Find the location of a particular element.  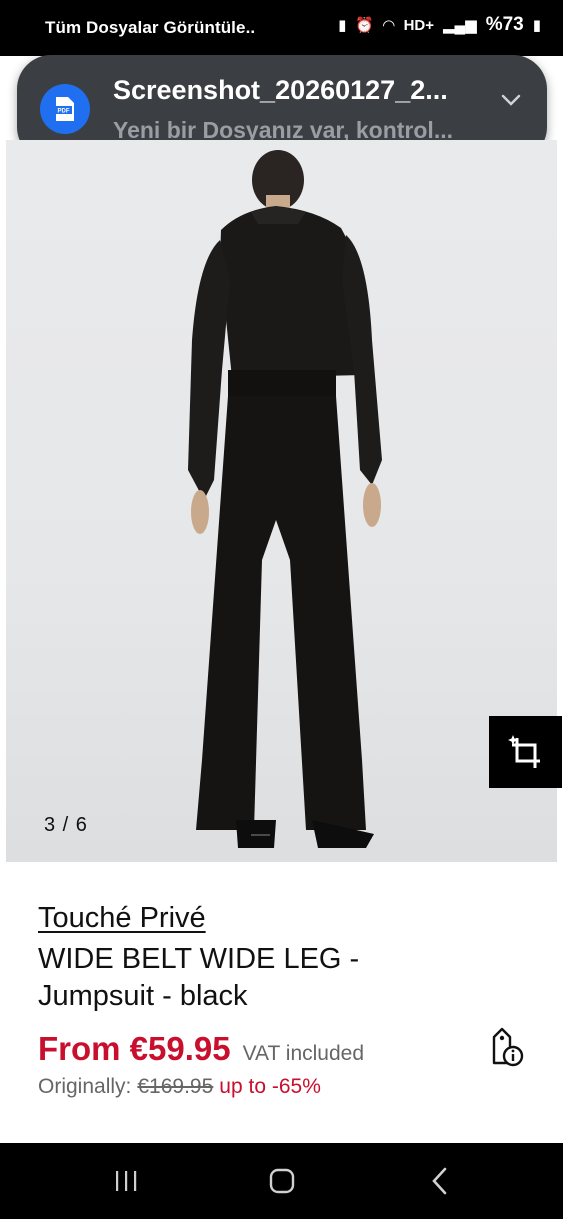

recent-apps-button is located at coordinates (126, 1181).